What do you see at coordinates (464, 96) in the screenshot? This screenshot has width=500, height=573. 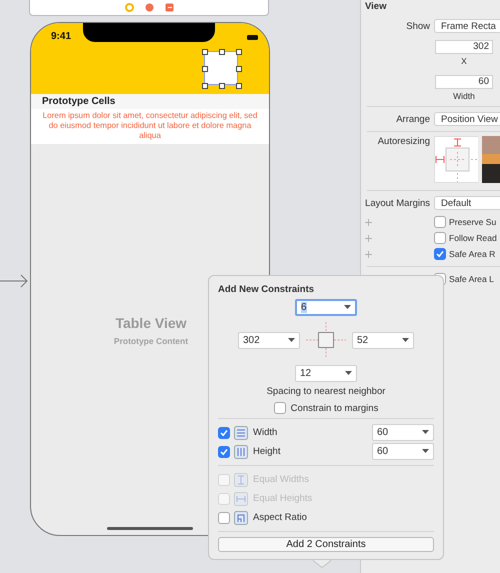 I see `field-caption: Width` at bounding box center [464, 96].